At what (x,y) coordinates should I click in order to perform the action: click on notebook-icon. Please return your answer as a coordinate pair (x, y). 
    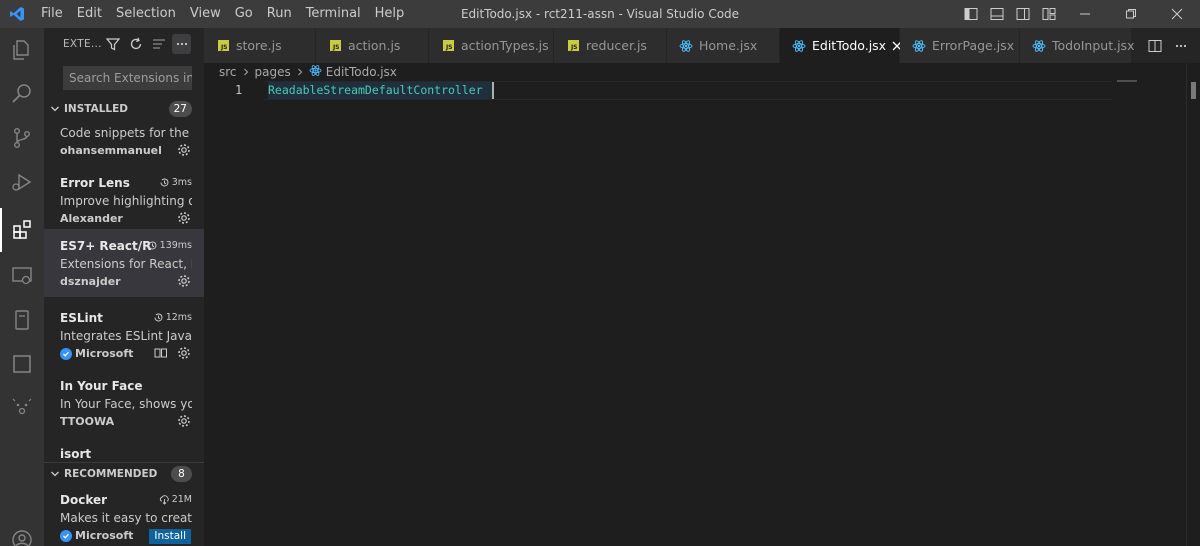
    Looking at the image, I should click on (22, 320).